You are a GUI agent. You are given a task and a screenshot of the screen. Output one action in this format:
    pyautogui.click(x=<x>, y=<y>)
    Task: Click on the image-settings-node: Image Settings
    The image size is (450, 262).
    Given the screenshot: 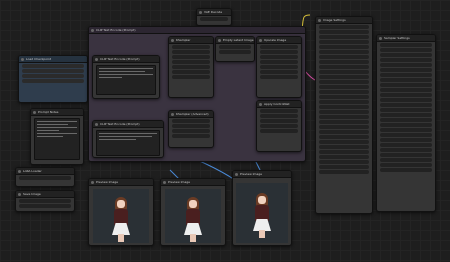 What is the action you would take?
    pyautogui.click(x=344, y=115)
    